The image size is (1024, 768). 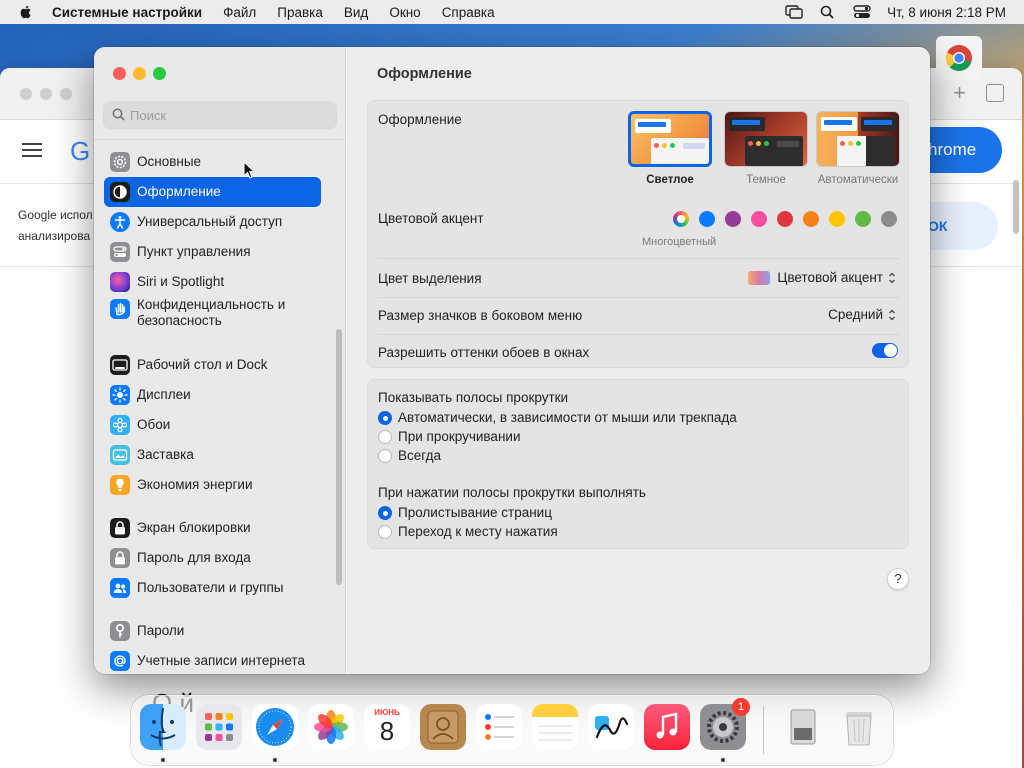 I want to click on sidebar-item-energy: Экономия энергии, so click(x=212, y=485).